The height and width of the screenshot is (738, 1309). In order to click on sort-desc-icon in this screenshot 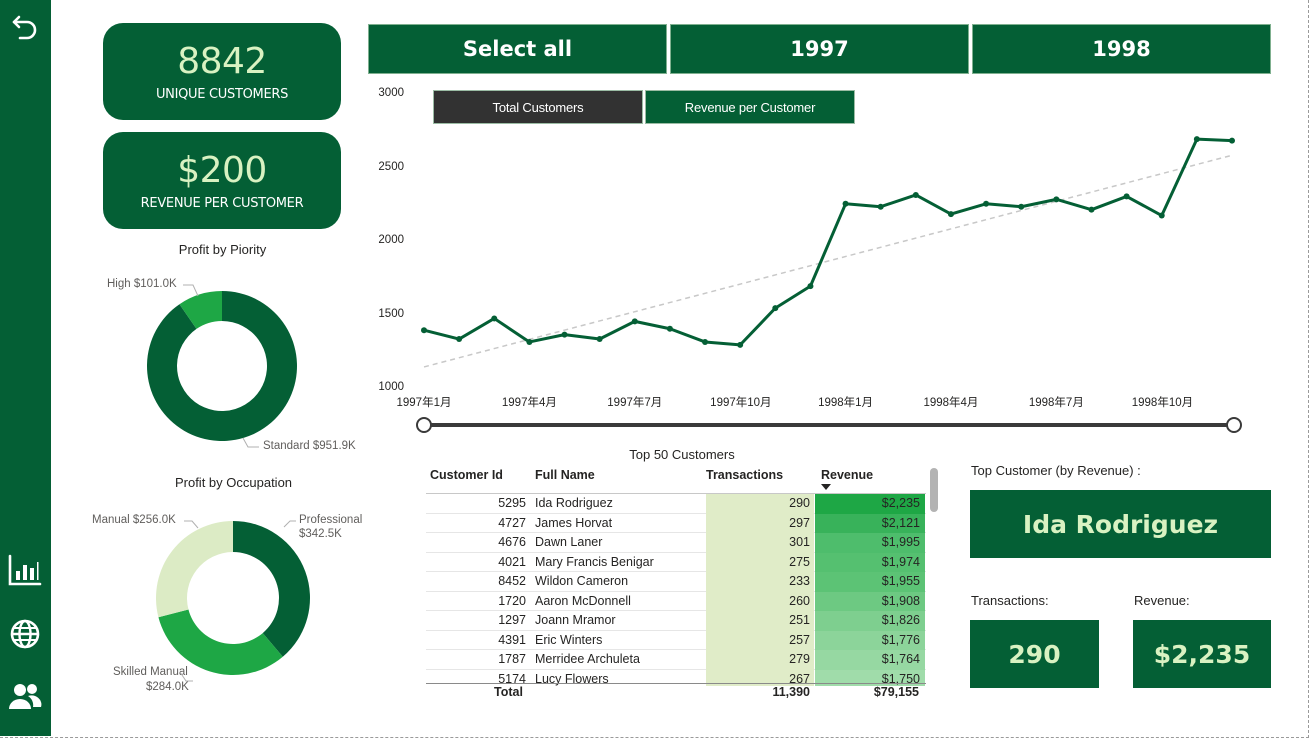, I will do `click(826, 487)`.